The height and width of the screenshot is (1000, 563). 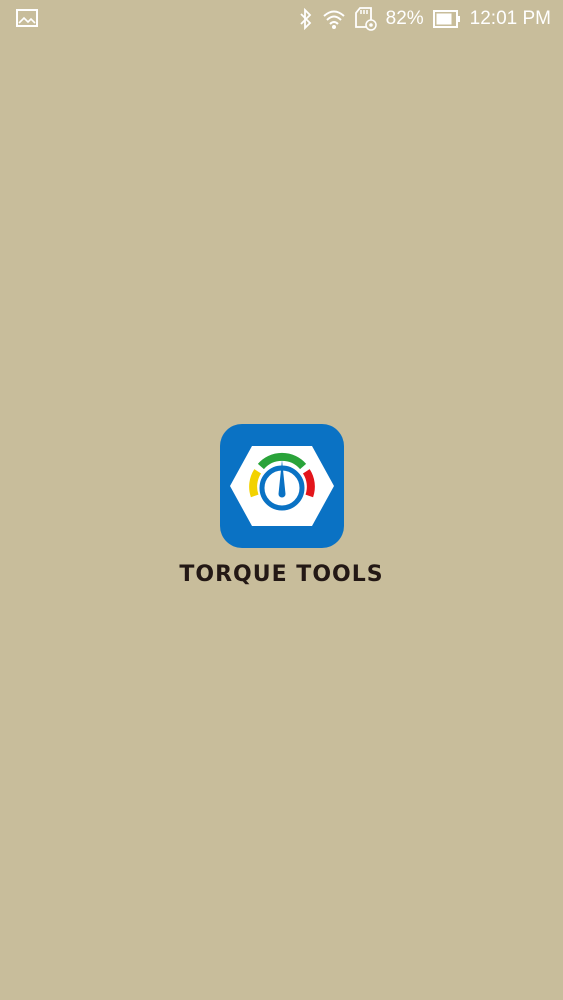 I want to click on wifi-icon, so click(x=334, y=19).